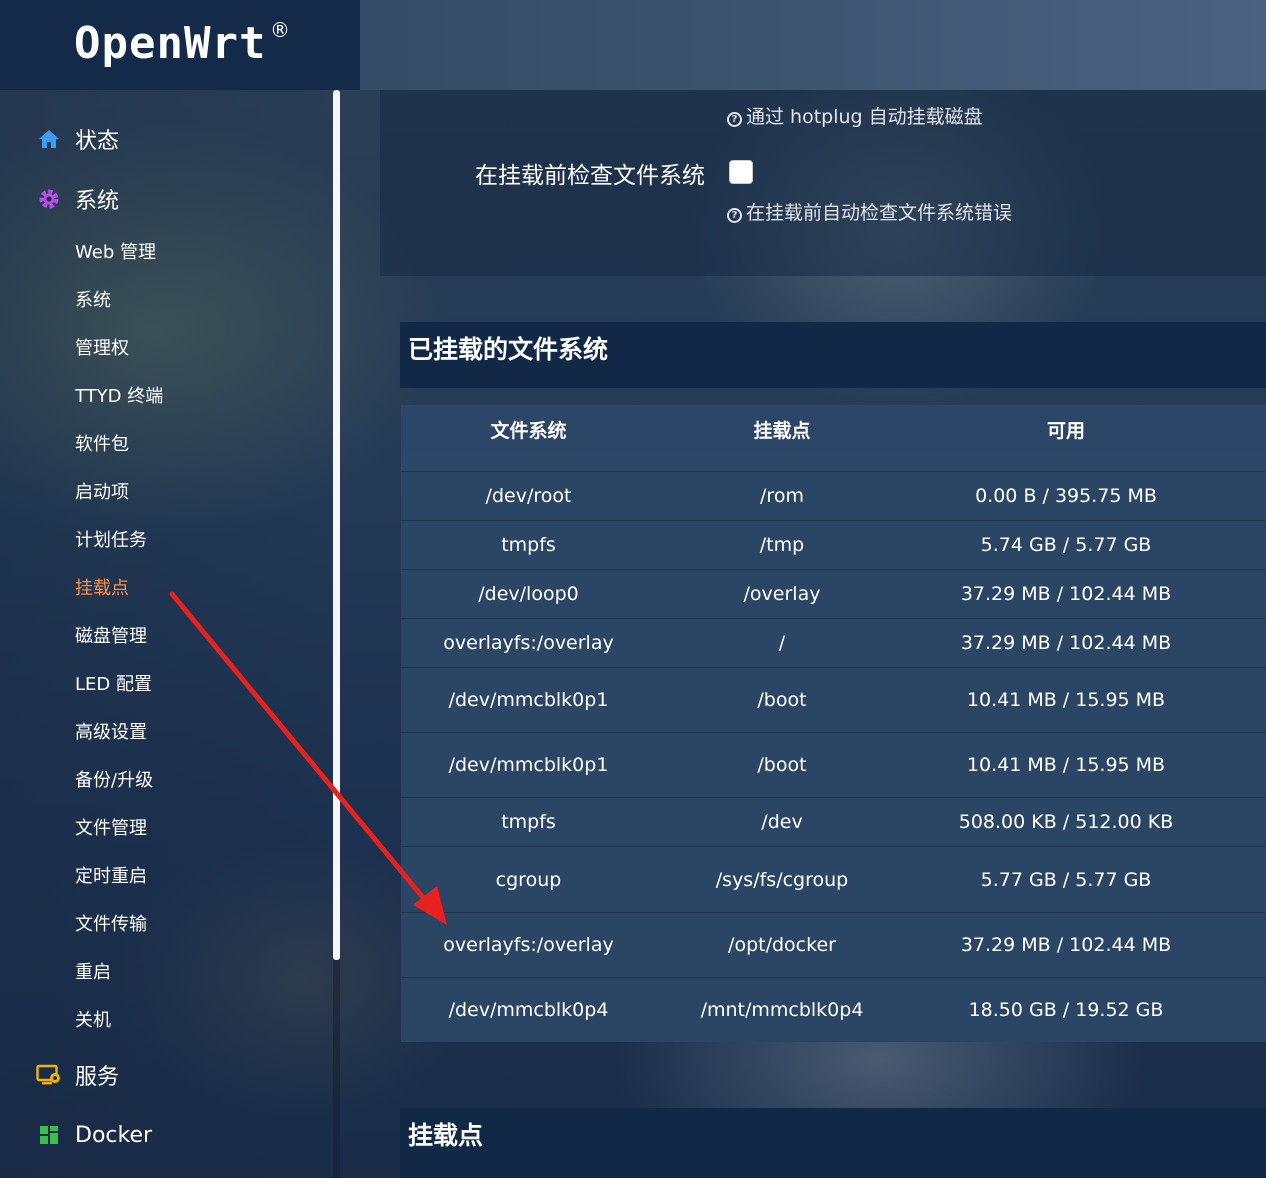 The height and width of the screenshot is (1178, 1266). I want to click on cell-available: 18.50 GB / 19.52 GB, so click(1066, 1010).